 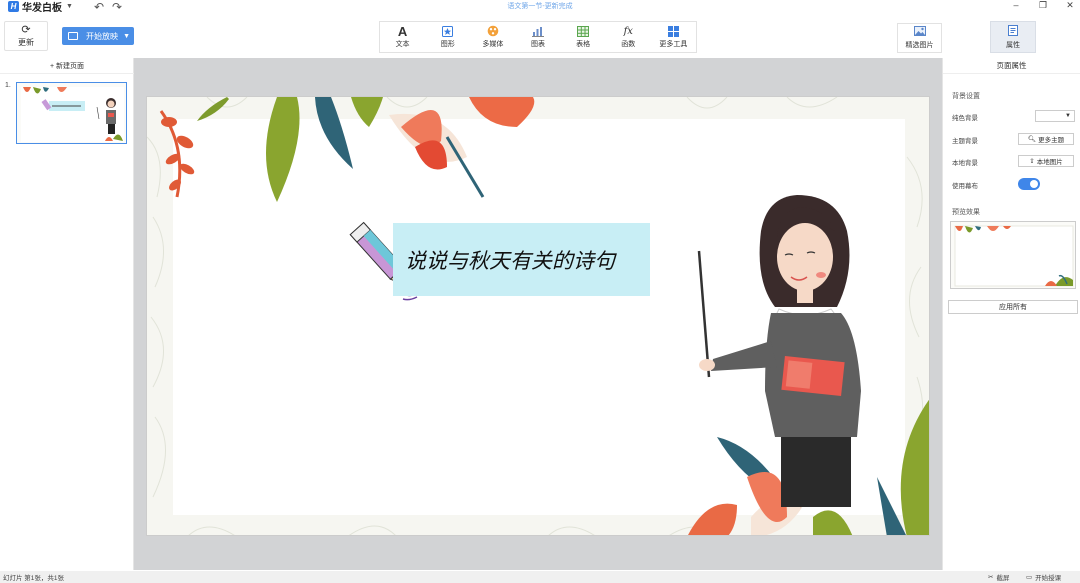 What do you see at coordinates (1049, 162) in the screenshot?
I see `local-image-label: 本地图片` at bounding box center [1049, 162].